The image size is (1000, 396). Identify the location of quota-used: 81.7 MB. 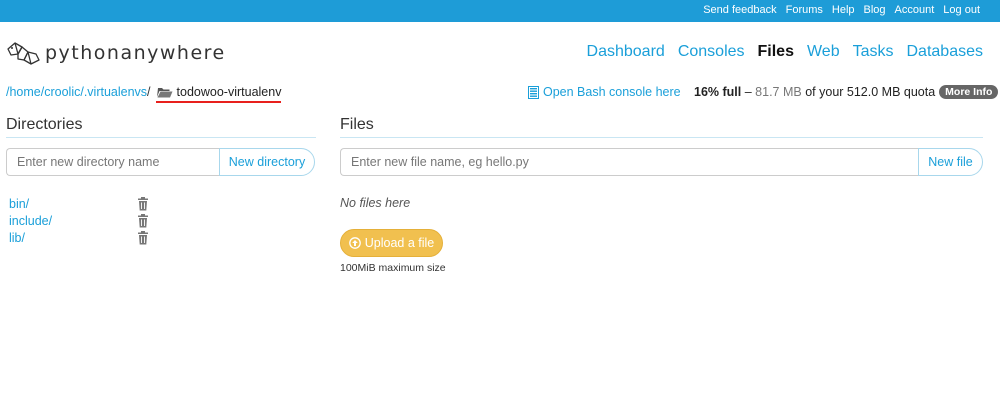
(778, 92).